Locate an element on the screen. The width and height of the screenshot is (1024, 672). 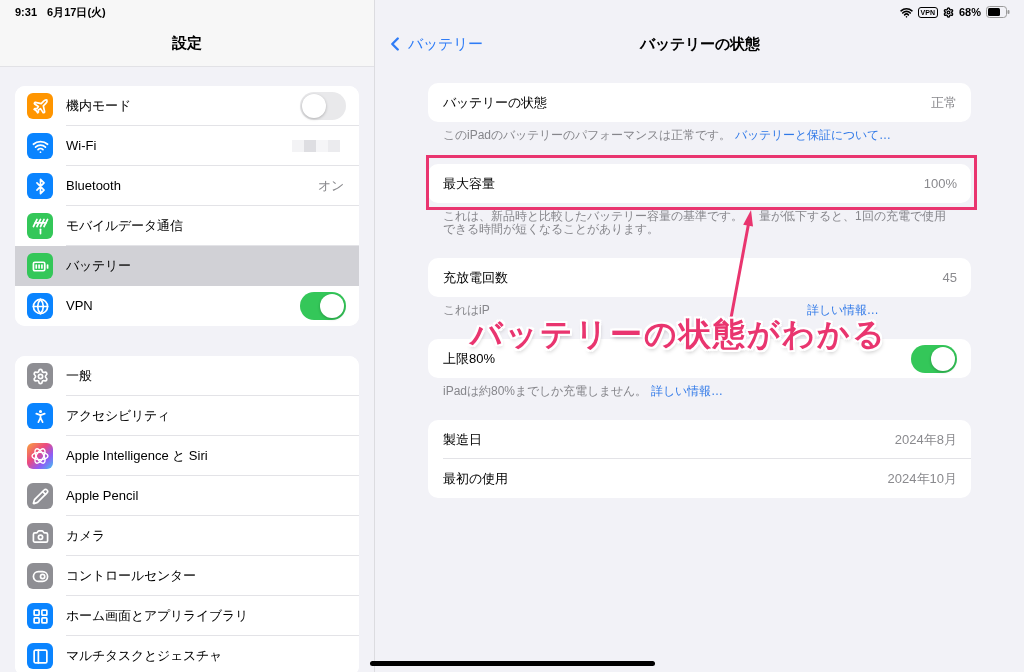
row-value: 正常 is located at coordinates (944, 102).